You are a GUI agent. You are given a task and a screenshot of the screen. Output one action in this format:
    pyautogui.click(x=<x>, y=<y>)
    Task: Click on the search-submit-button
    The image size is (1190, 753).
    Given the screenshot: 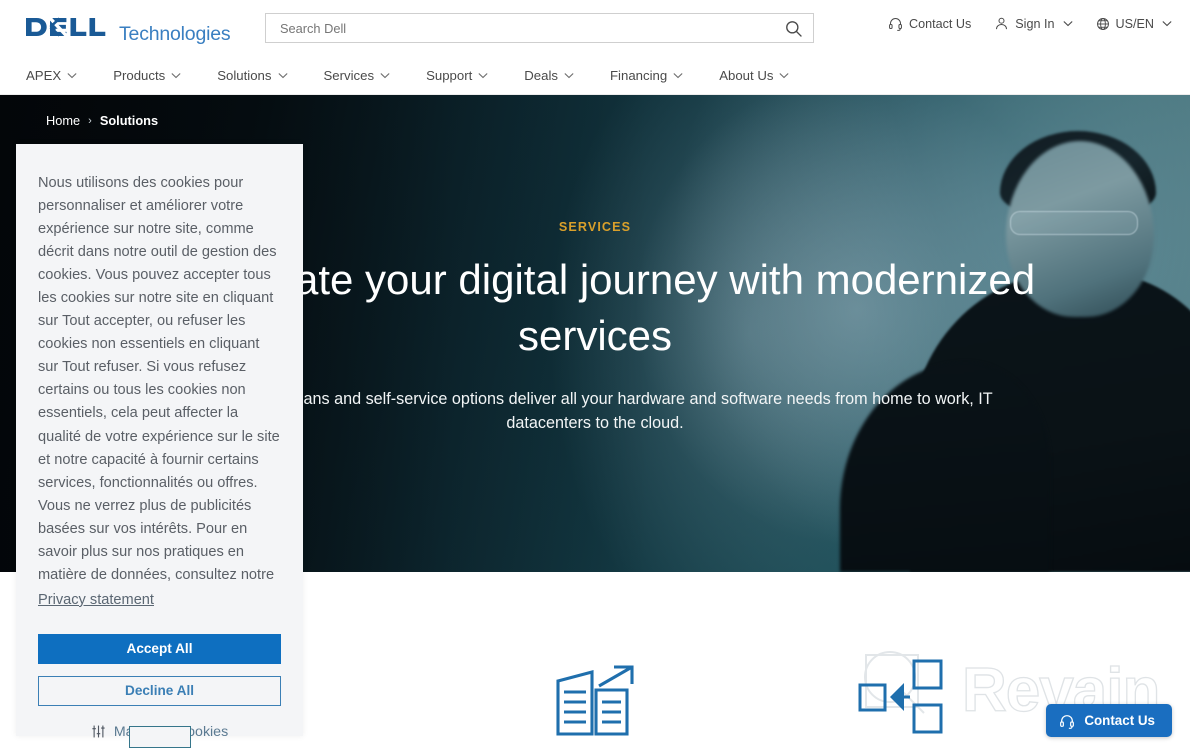 What is the action you would take?
    pyautogui.click(x=793, y=28)
    